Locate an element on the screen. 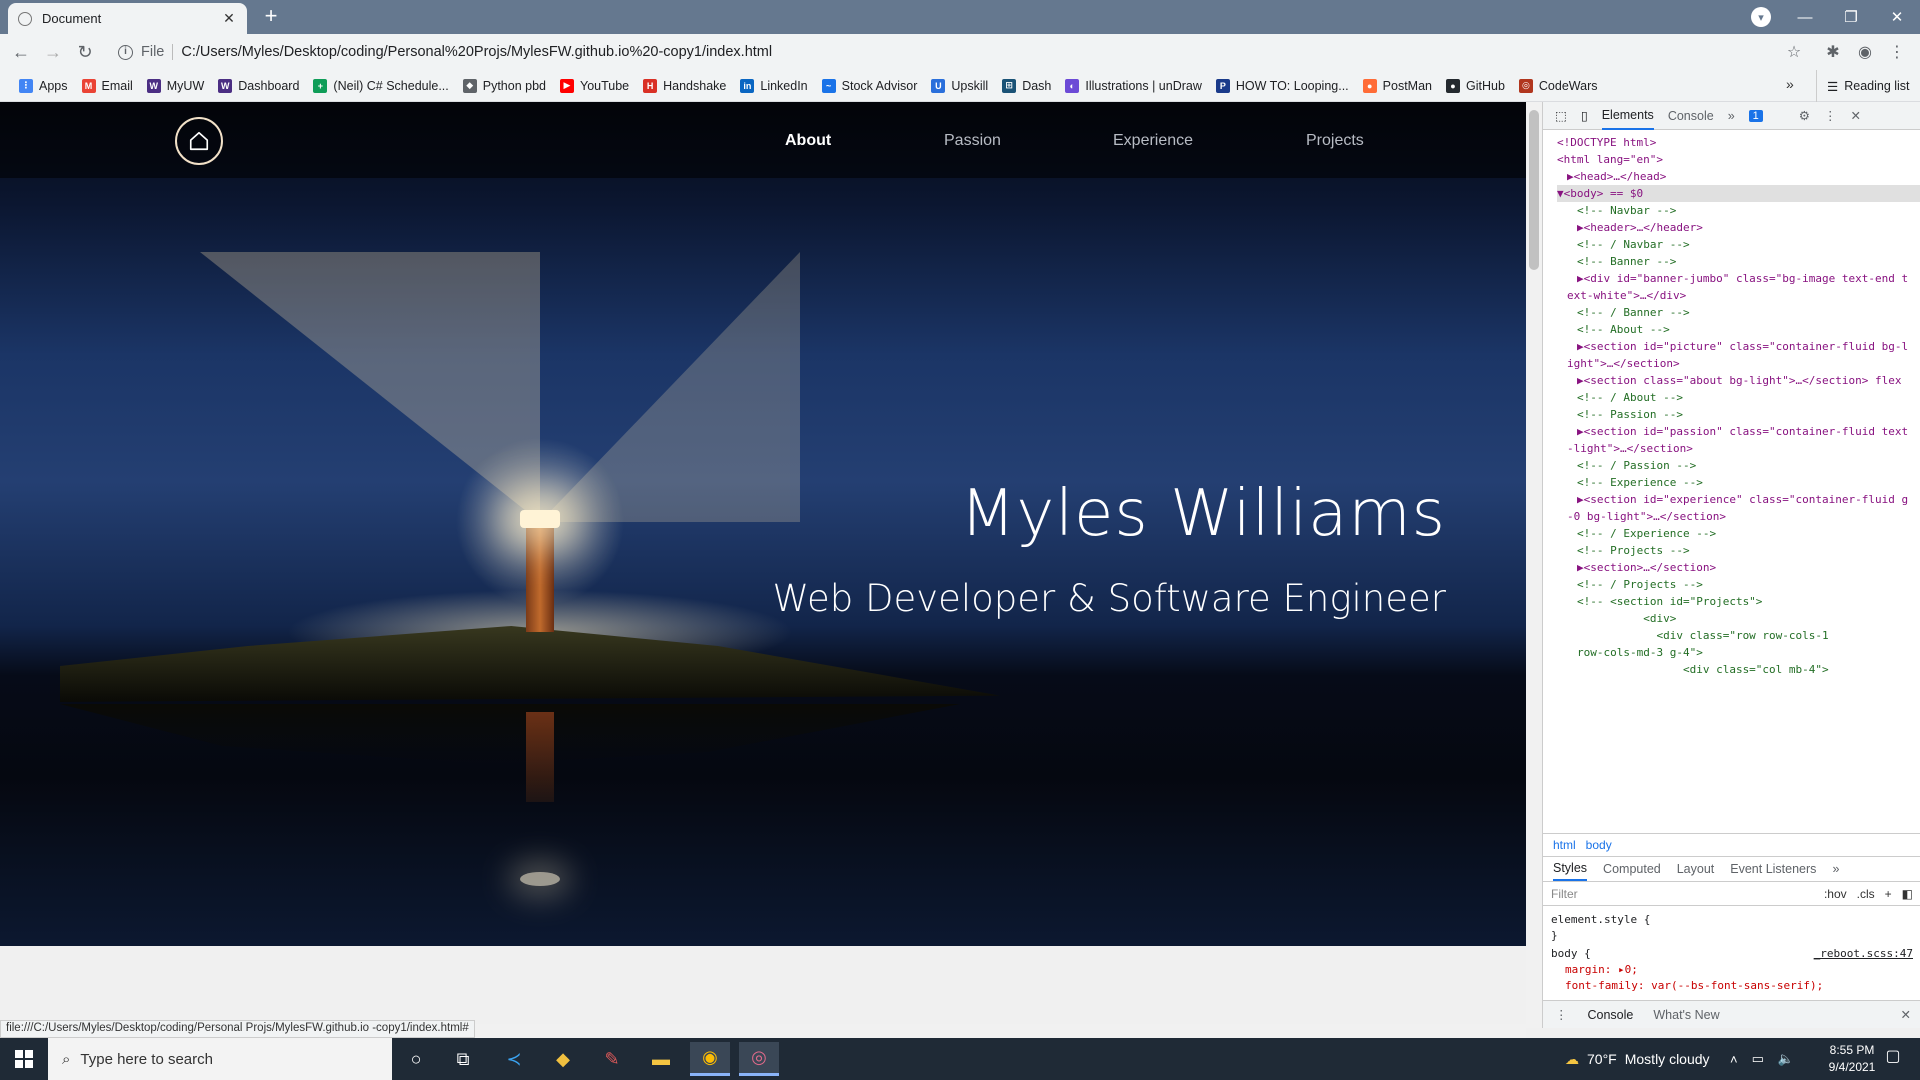 This screenshot has height=1080, width=1920. bookmark-item: ◎ CodeWars is located at coordinates (1558, 86).